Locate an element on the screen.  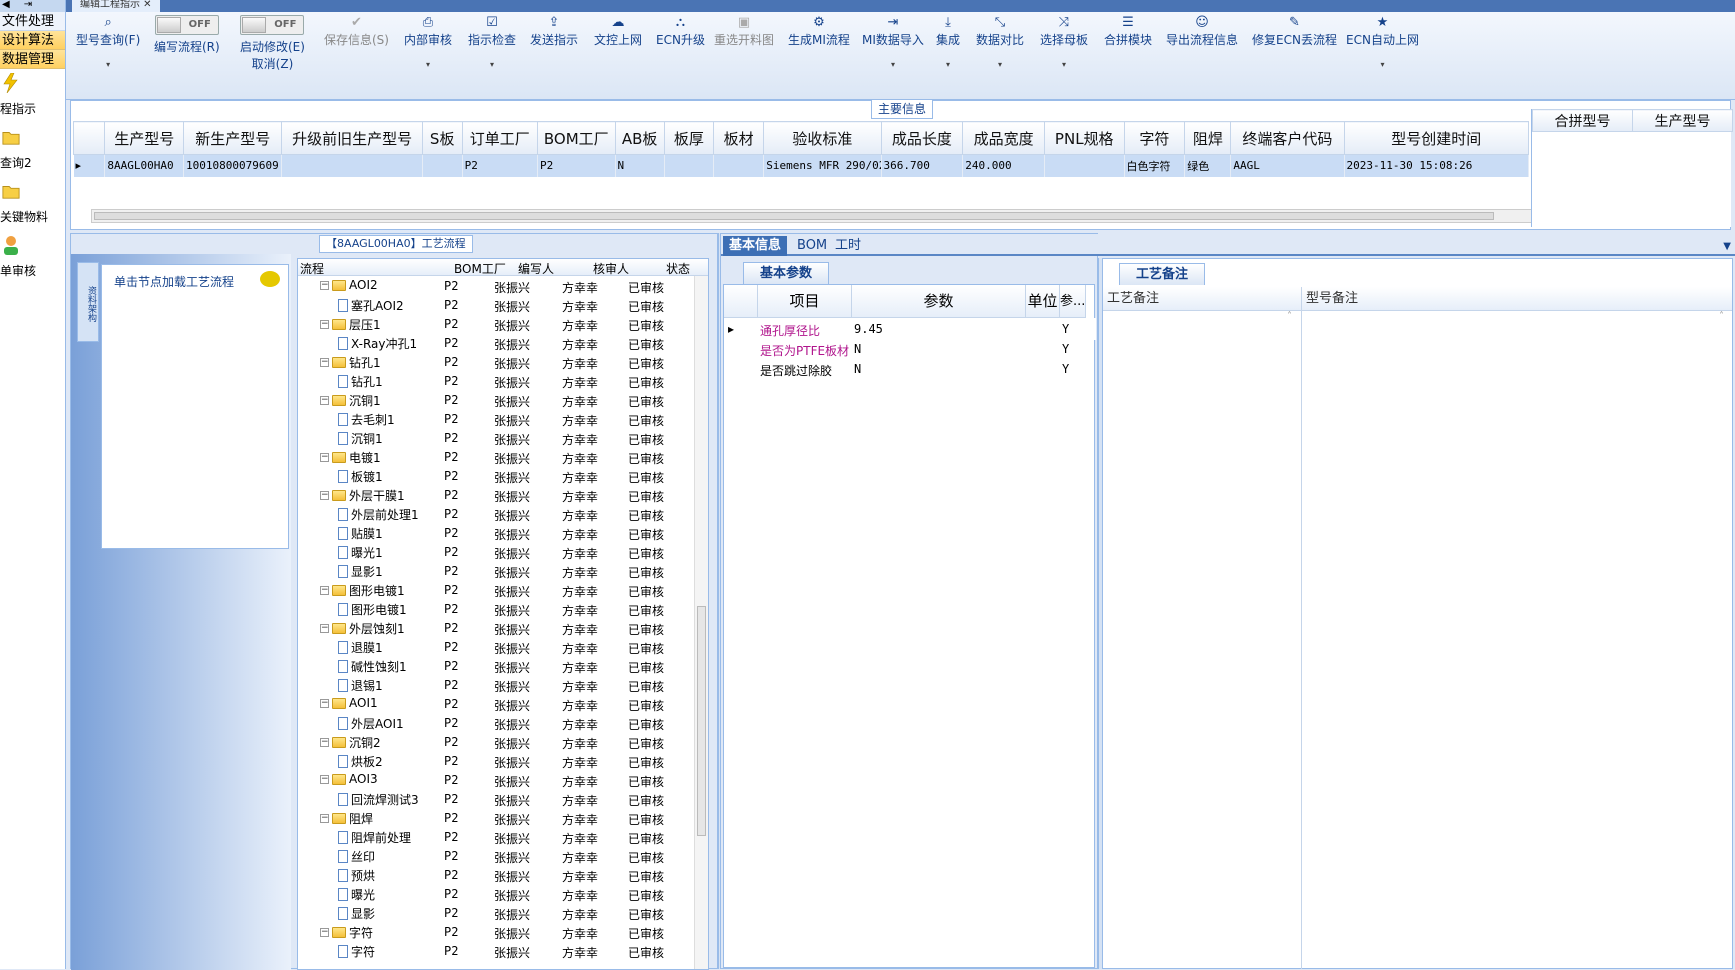
flow-row: − 外层干膜1 P2 张振兴 方幸幸 已审核 is located at coordinates (503, 494).